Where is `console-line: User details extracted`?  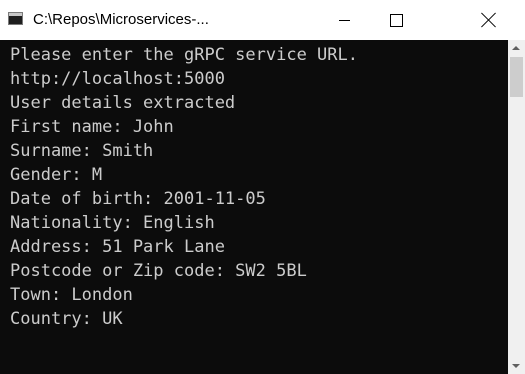
console-line: User details extracted is located at coordinates (123, 103).